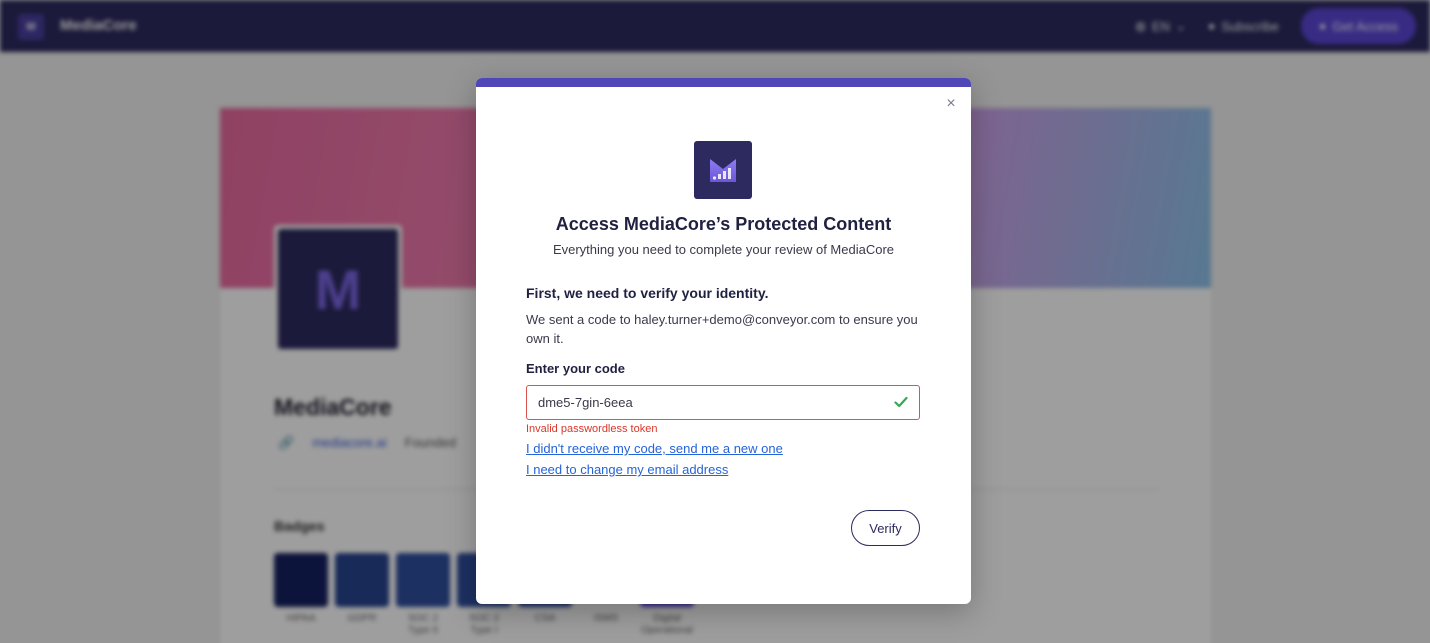 This screenshot has height=643, width=1430. I want to click on close-icon: ×, so click(951, 104).